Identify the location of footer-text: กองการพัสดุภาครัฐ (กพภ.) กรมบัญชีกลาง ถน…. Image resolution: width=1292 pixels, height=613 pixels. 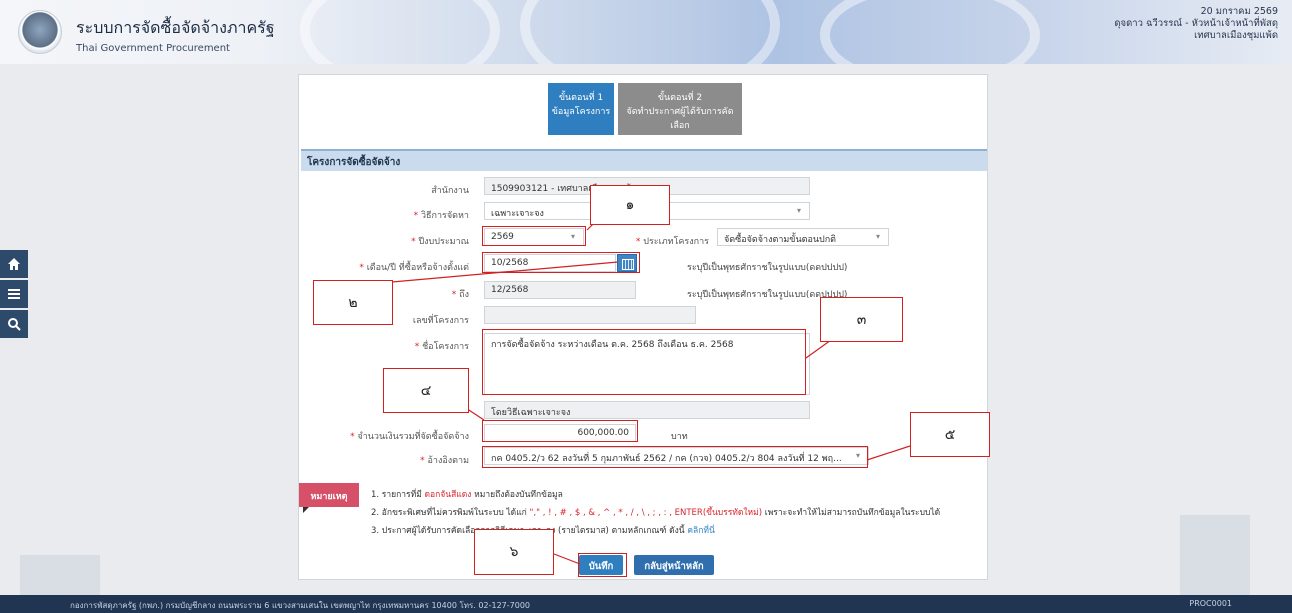
(300, 605).